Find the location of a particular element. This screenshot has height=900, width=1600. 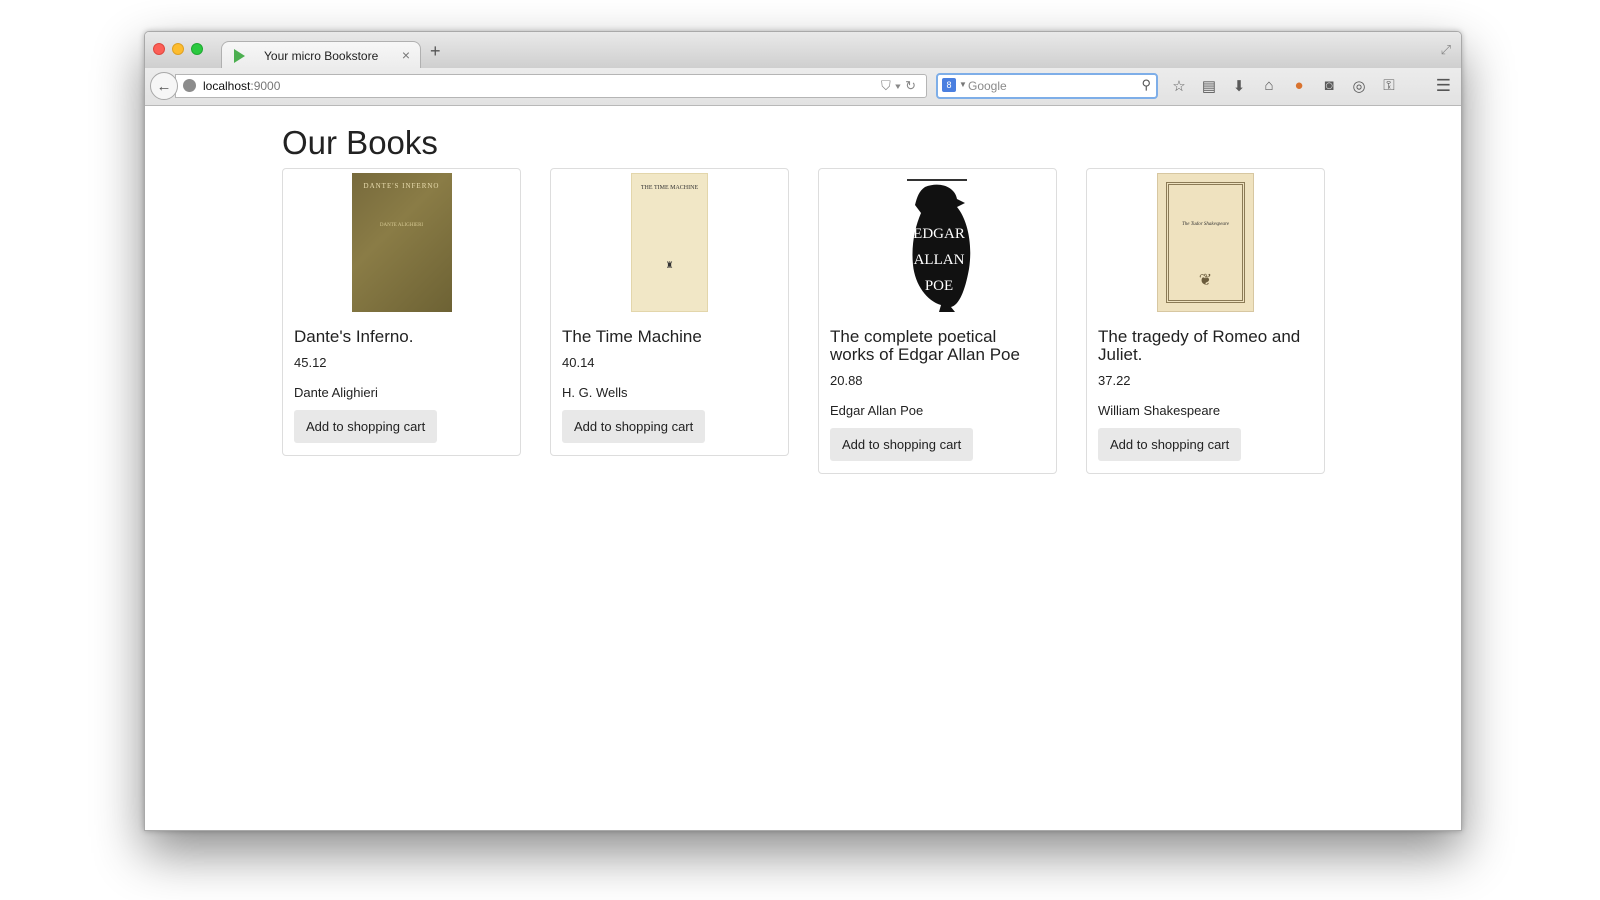

book-author: William Shakespeare is located at coordinates (1159, 410).